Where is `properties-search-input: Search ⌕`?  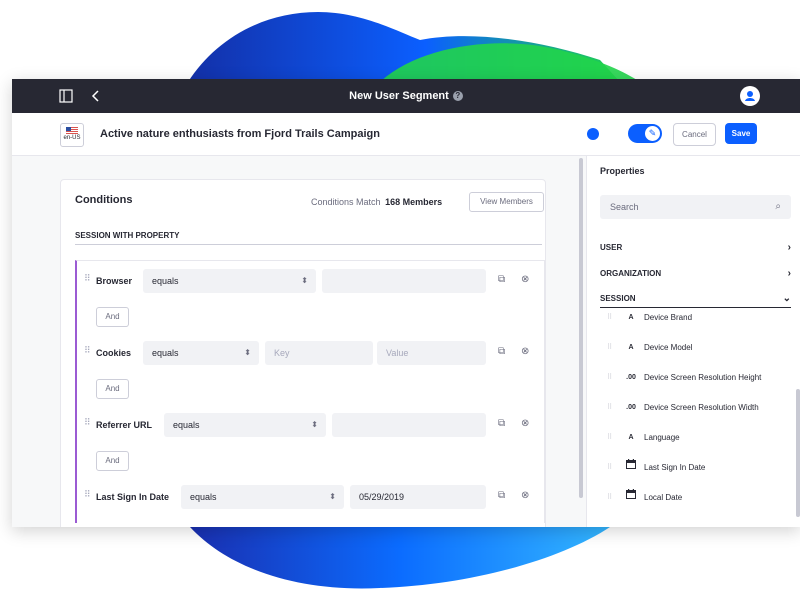
properties-search-input: Search ⌕ is located at coordinates (695, 207).